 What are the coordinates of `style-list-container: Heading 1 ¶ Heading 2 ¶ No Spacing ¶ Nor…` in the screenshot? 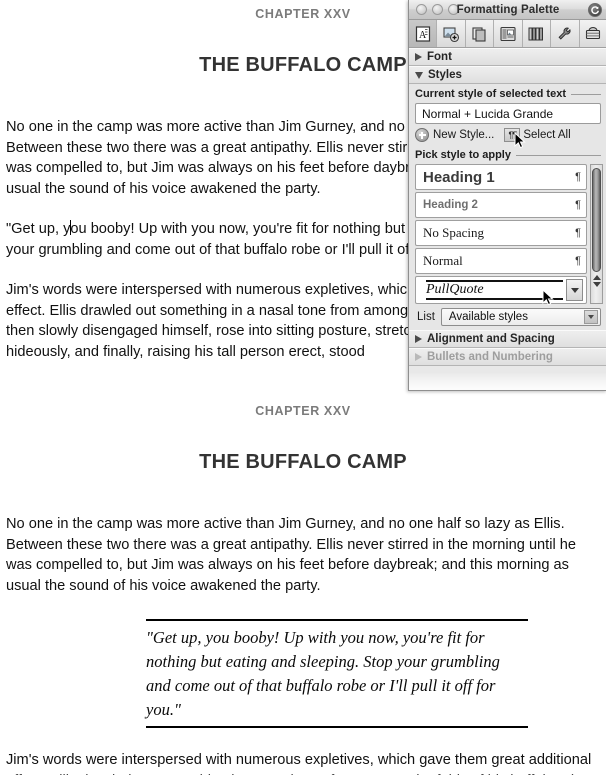 It's located at (509, 235).